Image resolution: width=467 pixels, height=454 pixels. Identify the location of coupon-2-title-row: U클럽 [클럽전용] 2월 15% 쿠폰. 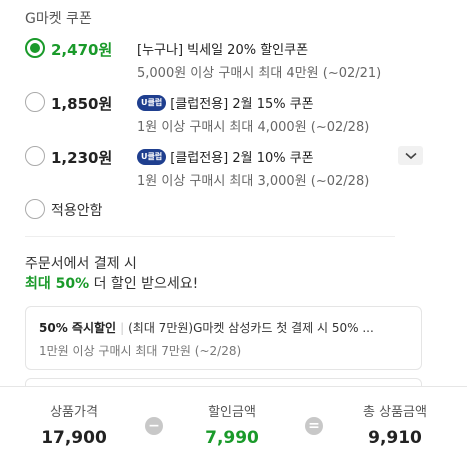
(225, 102).